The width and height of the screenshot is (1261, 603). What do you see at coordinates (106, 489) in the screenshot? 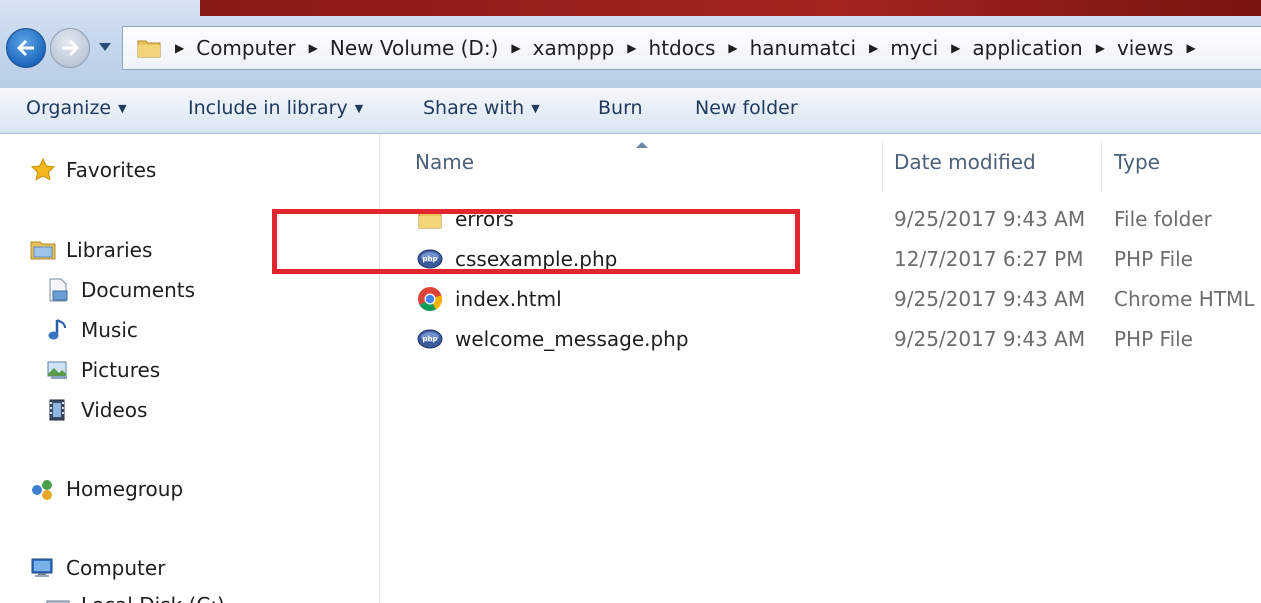
I see `nav-item-homegroup: Homegroup` at bounding box center [106, 489].